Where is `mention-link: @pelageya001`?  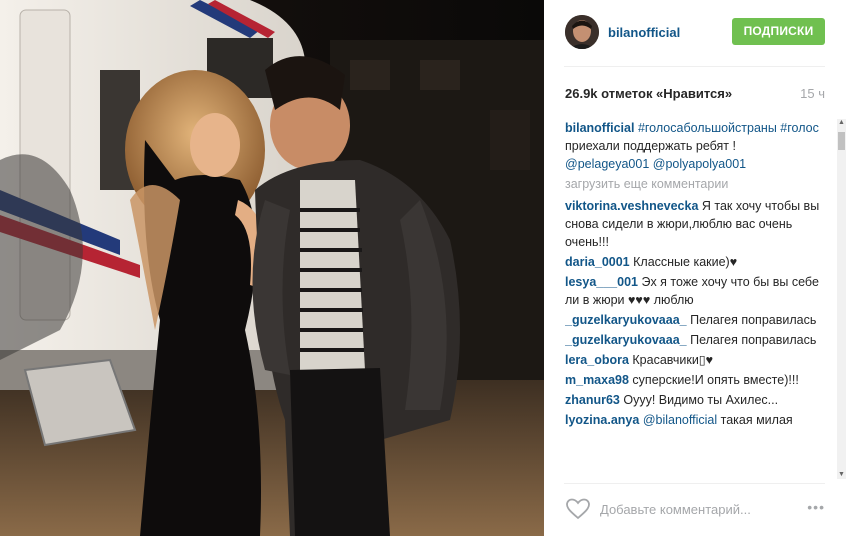 mention-link: @pelageya001 is located at coordinates (607, 164).